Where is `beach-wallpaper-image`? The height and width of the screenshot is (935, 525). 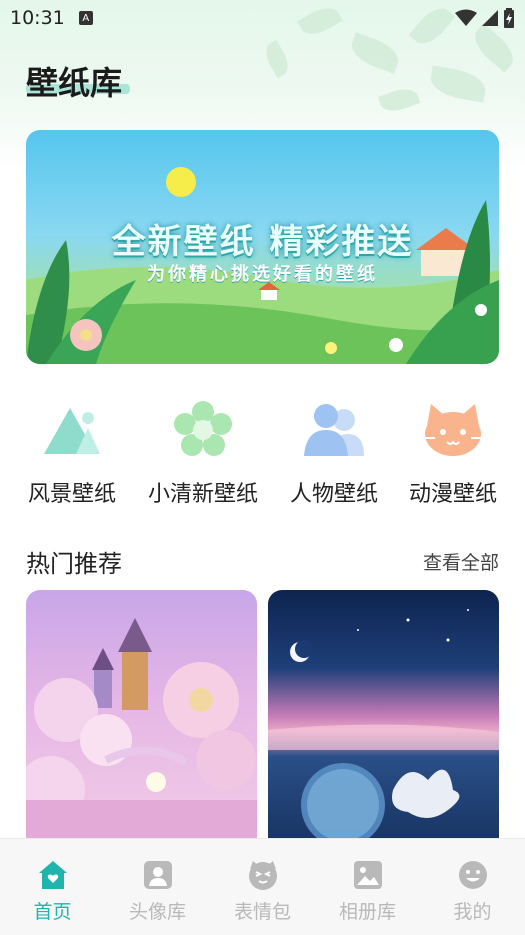
beach-wallpaper-image is located at coordinates (383, 728).